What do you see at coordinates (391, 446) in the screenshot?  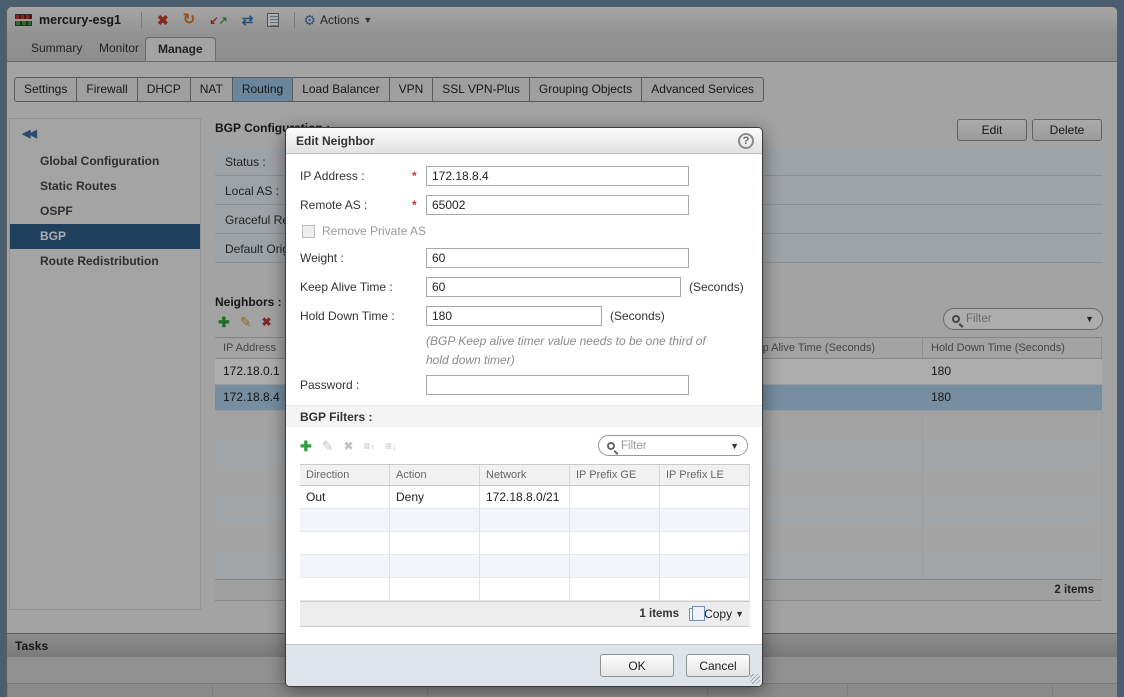 I see `move-down-icon: ≡↓` at bounding box center [391, 446].